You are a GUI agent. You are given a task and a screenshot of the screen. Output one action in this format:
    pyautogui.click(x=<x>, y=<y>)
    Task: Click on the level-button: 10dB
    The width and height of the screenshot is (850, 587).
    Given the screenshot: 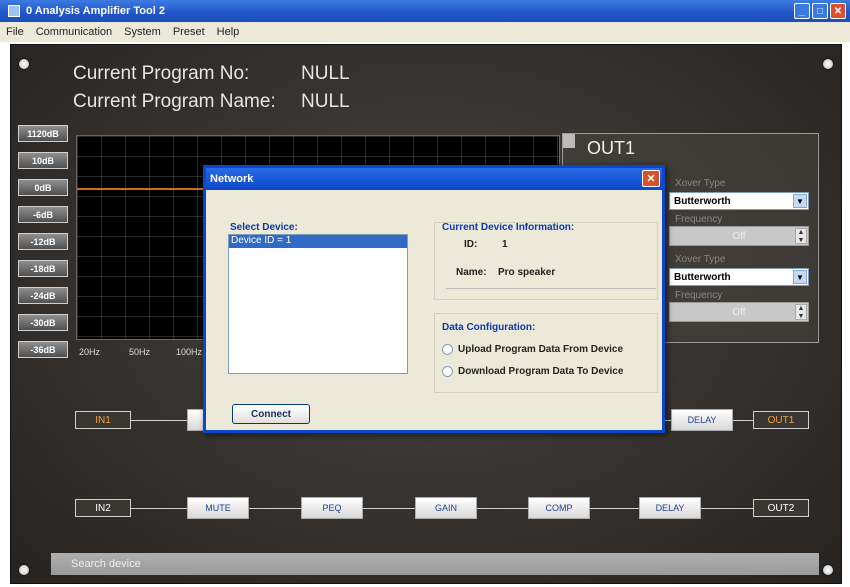 What is the action you would take?
    pyautogui.click(x=43, y=160)
    